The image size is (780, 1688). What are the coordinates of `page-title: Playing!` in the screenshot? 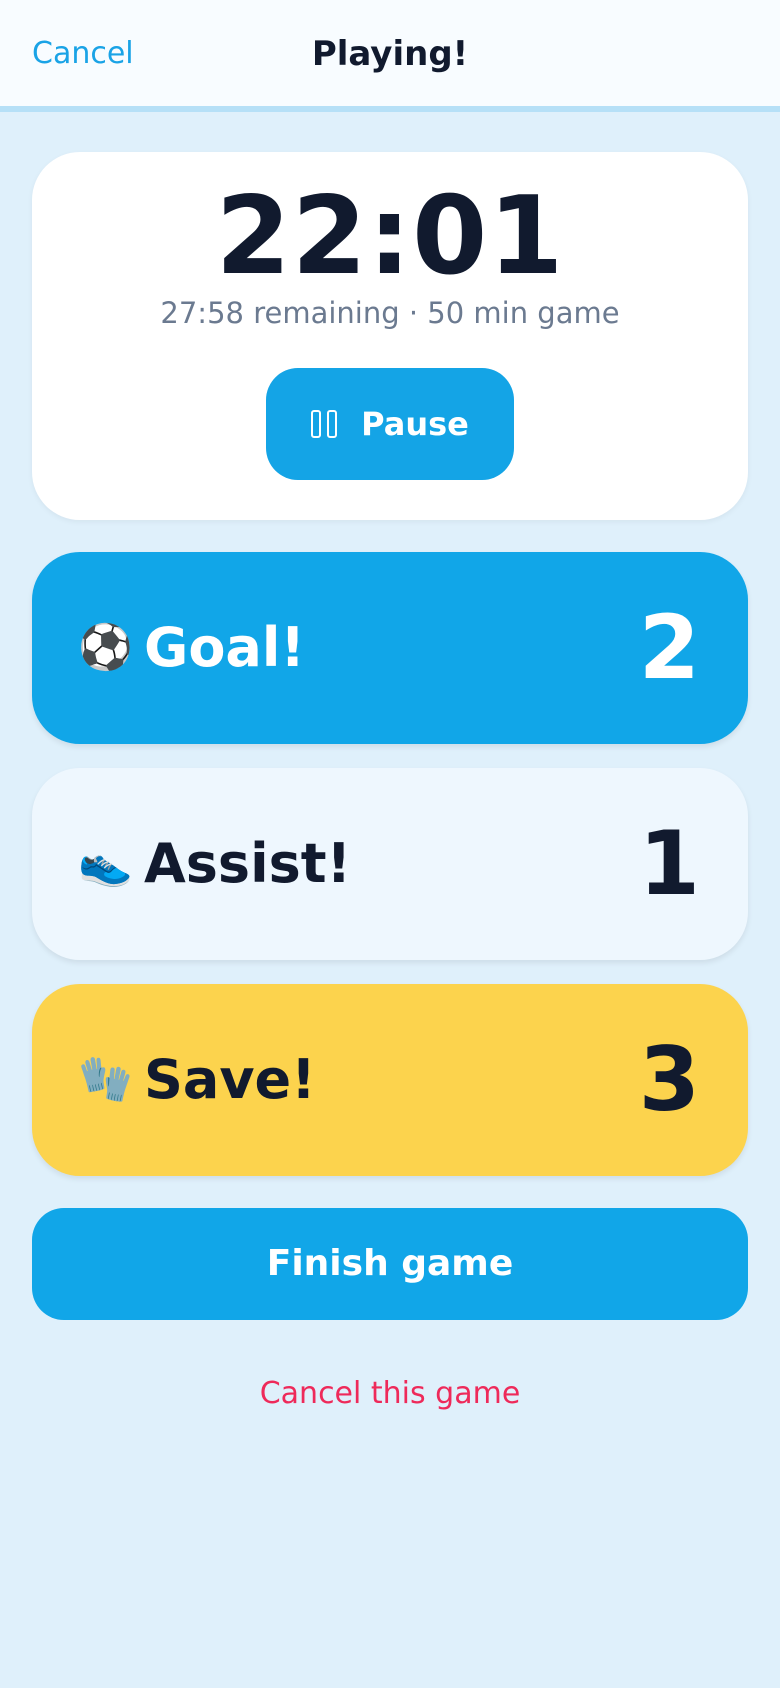 It's located at (390, 54).